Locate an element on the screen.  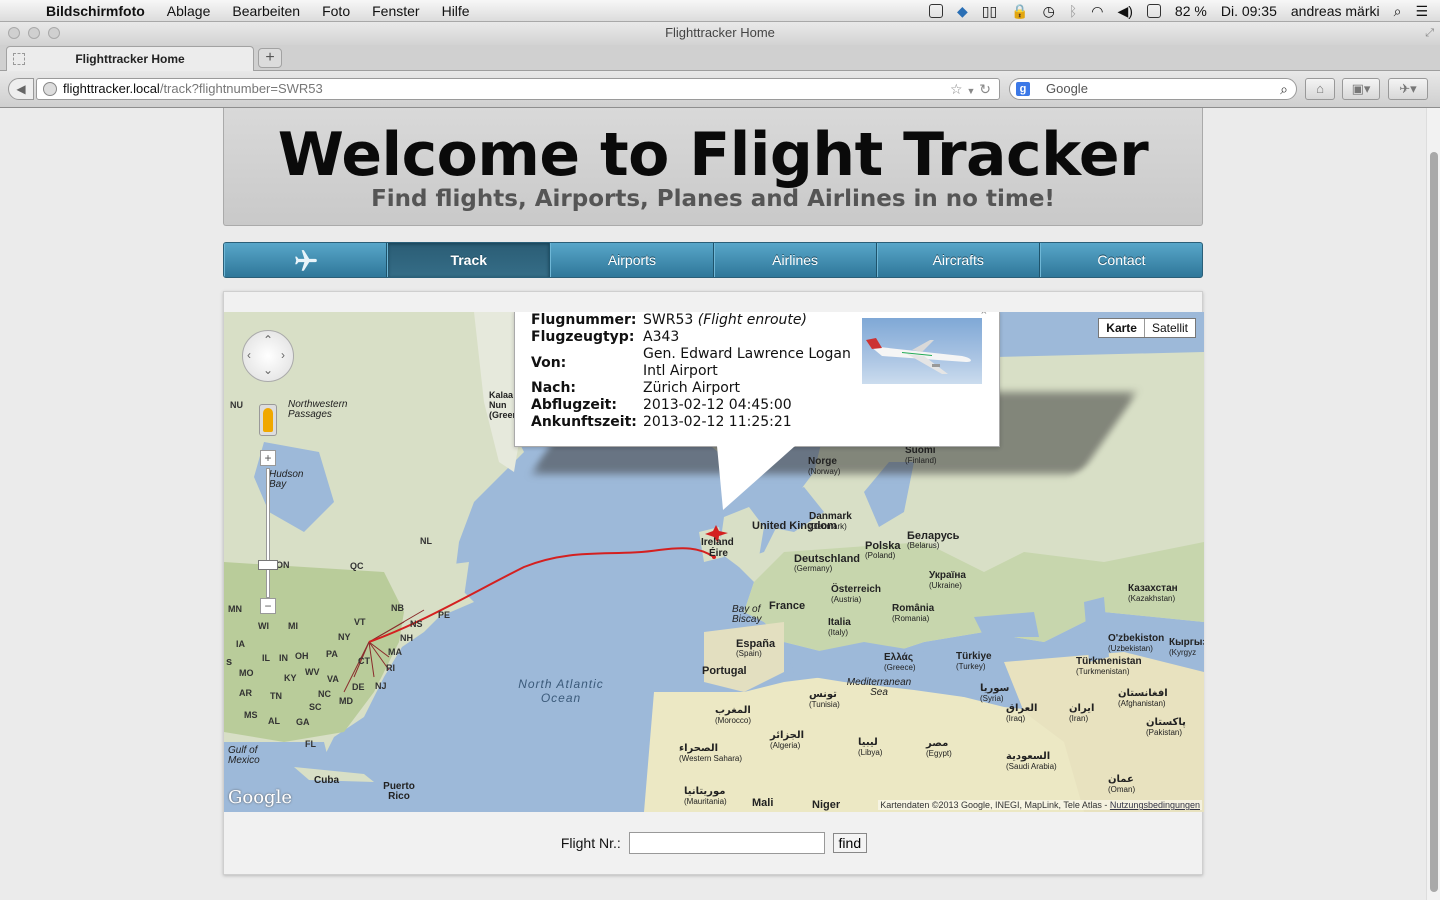
home-button: ⌂ is located at coordinates (1320, 89).